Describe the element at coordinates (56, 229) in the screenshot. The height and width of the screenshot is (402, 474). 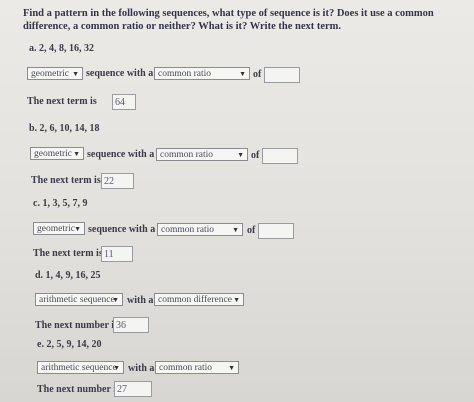
I see `sequence-c-type-value: geometric` at that location.